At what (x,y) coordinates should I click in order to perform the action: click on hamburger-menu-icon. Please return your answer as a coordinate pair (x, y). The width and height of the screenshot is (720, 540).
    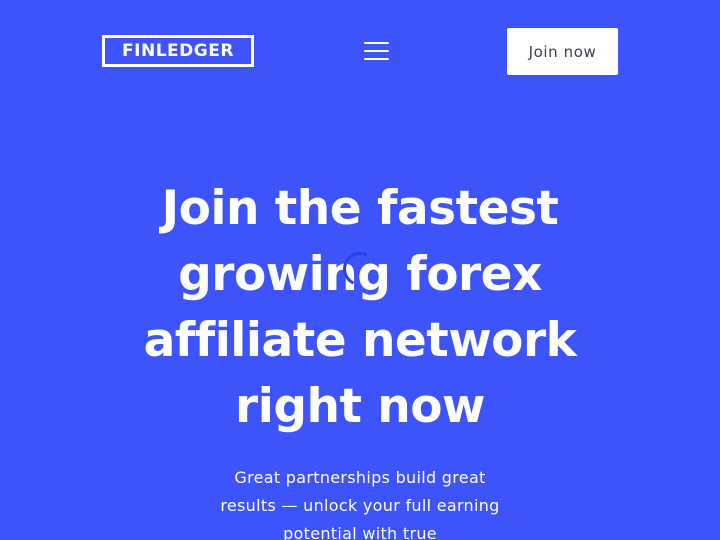
    Looking at the image, I should click on (377, 51).